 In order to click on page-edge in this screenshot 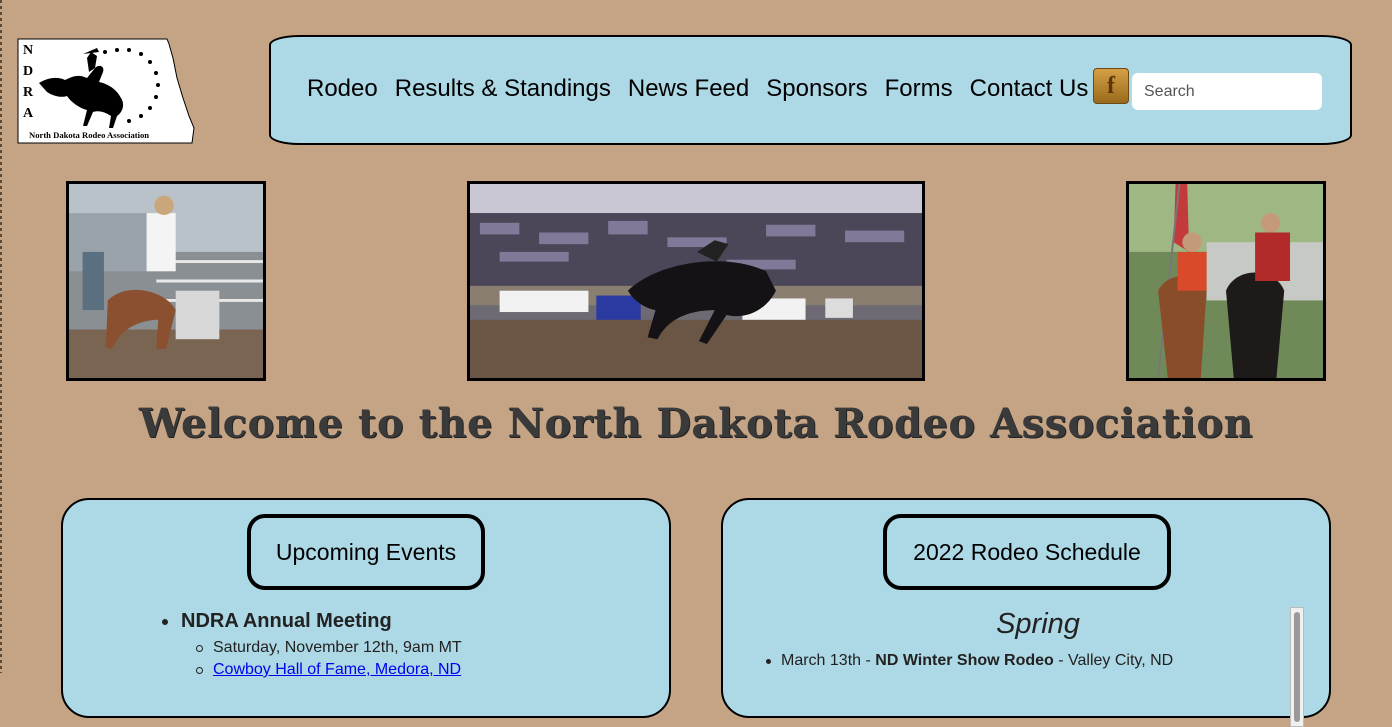, I will do `click(1, 336)`.